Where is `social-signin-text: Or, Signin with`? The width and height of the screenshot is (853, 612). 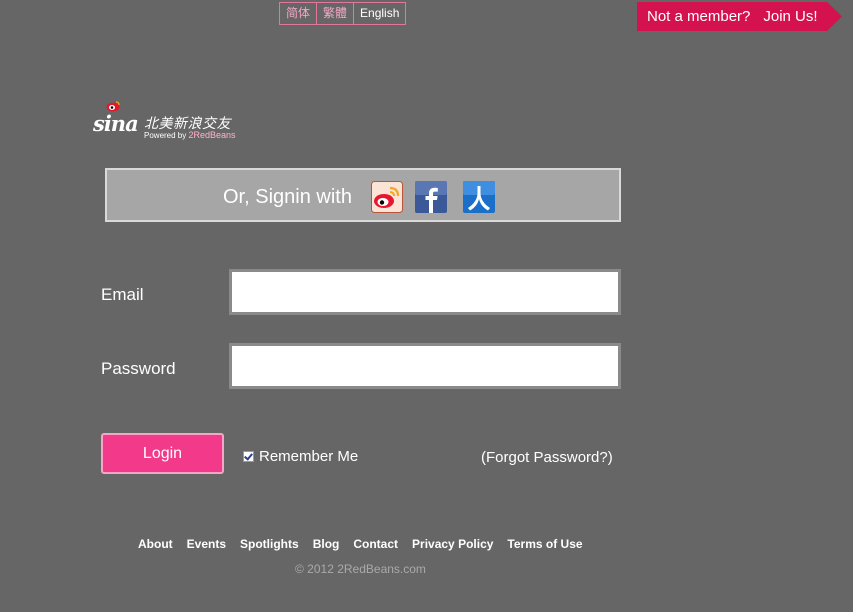 social-signin-text: Or, Signin with is located at coordinates (287, 197).